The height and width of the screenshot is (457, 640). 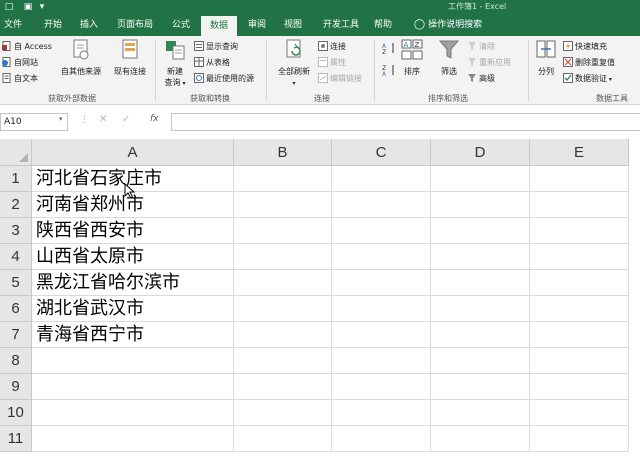 What do you see at coordinates (579, 439) in the screenshot?
I see `cell-e11` at bounding box center [579, 439].